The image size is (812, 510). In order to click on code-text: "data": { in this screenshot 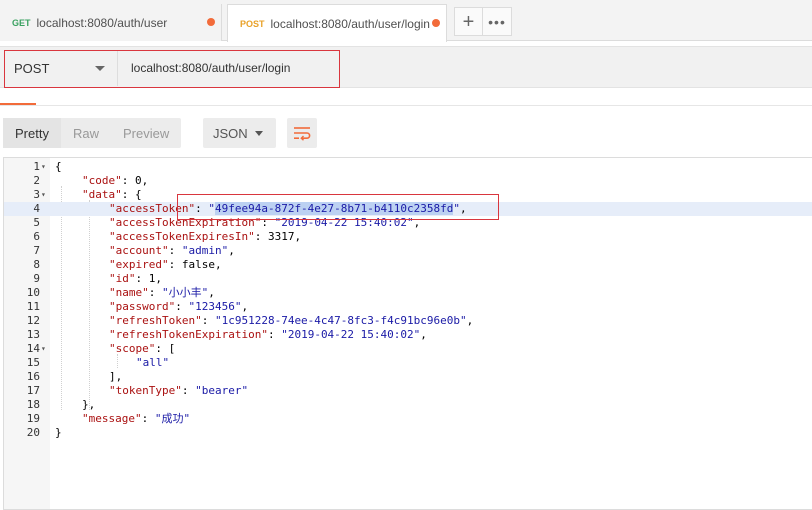, I will do `click(112, 195)`.